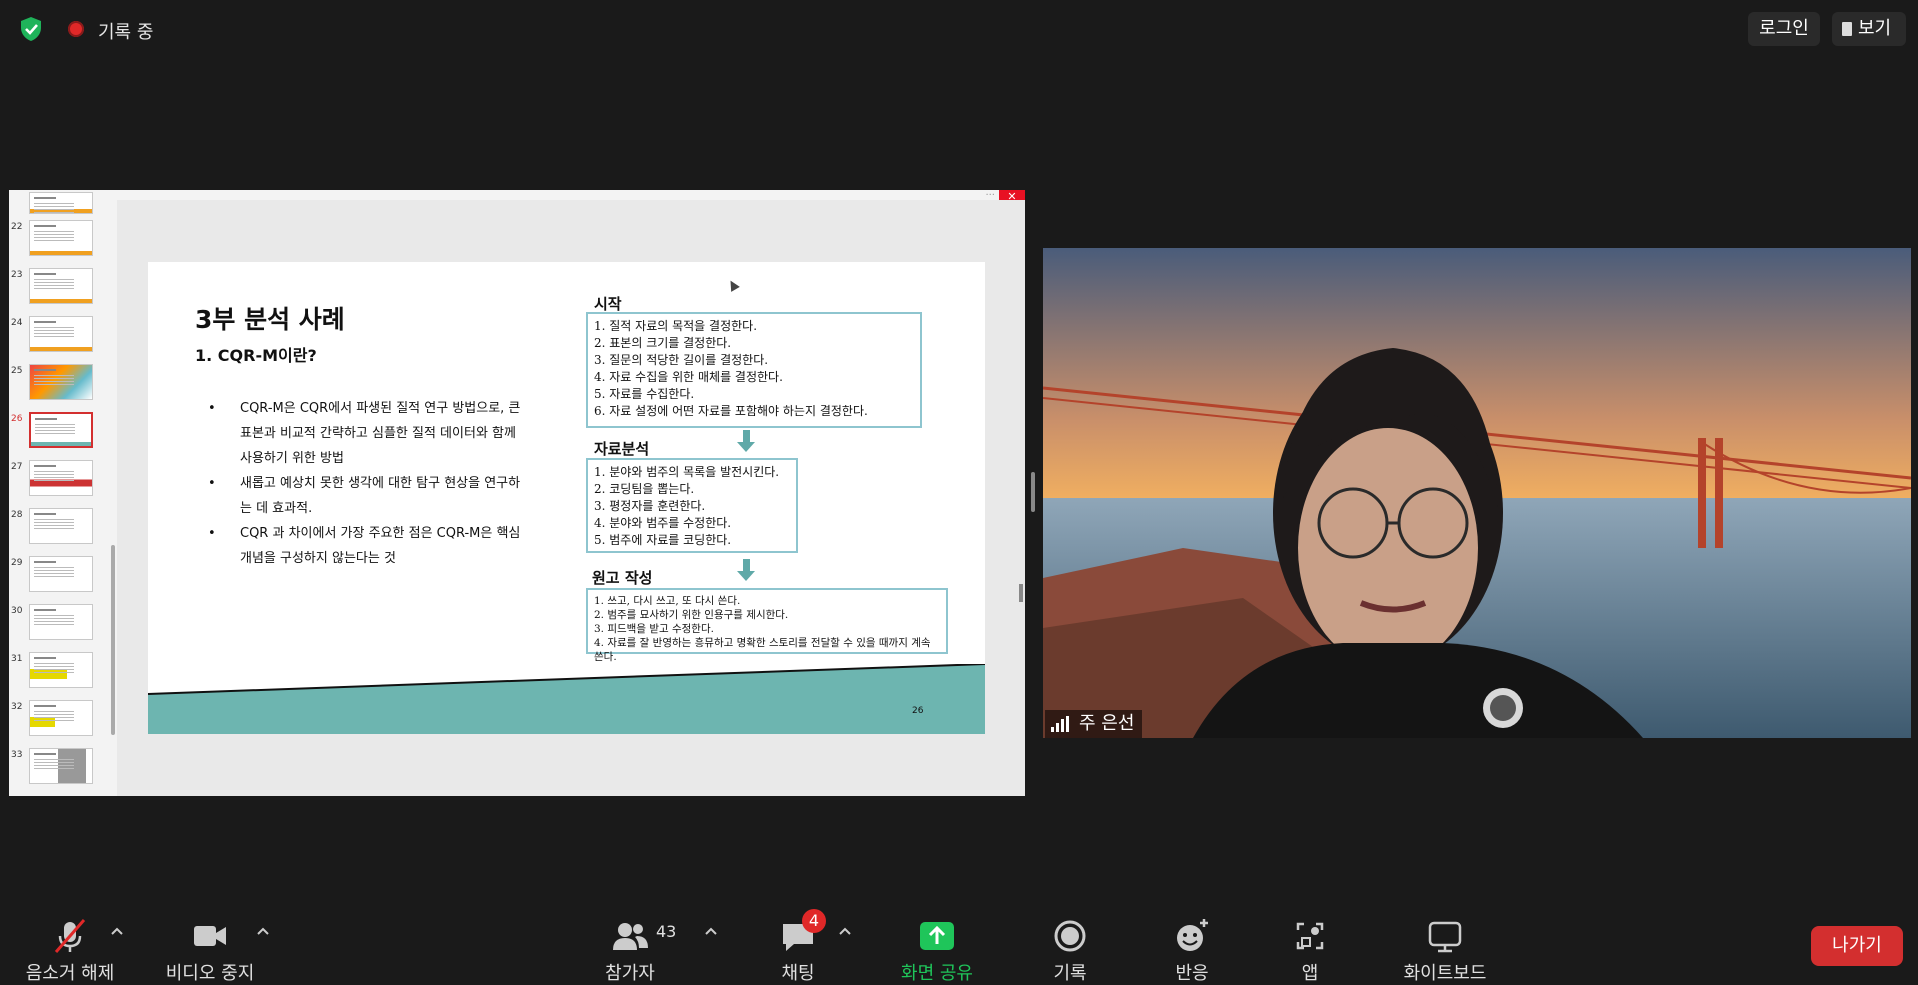 The width and height of the screenshot is (1918, 985). What do you see at coordinates (1857, 946) in the screenshot?
I see `leave-button: 나가기` at bounding box center [1857, 946].